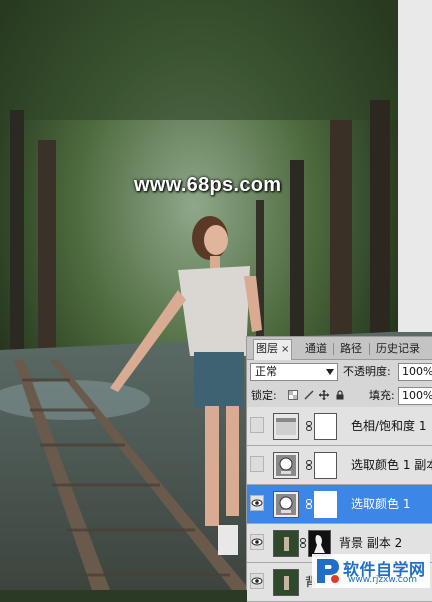 The image size is (432, 602). I want to click on lock-icon, so click(340, 395).